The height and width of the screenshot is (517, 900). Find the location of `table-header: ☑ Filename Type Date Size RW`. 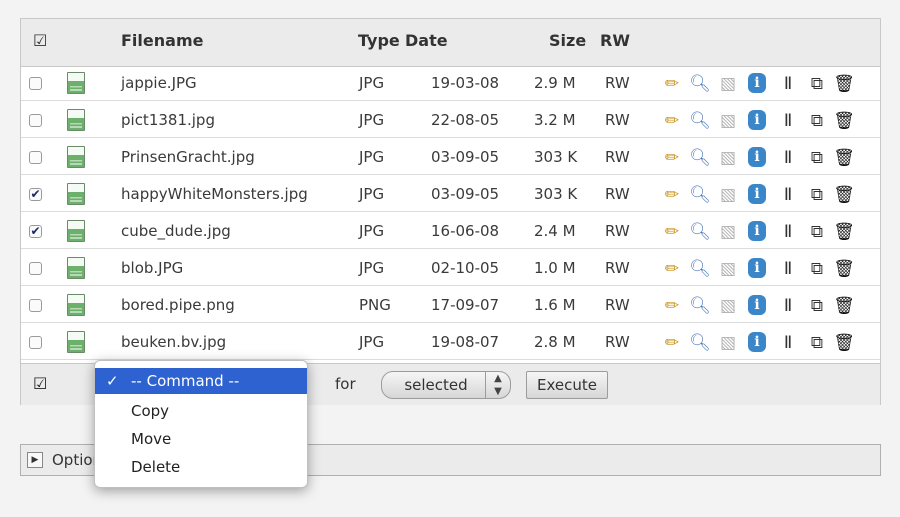

table-header: ☑ Filename Type Date Size RW is located at coordinates (450, 43).